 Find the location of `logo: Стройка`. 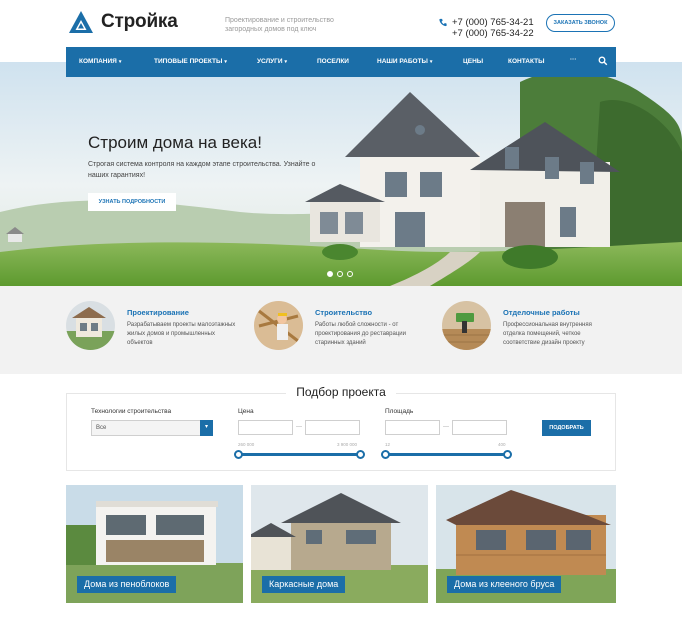

logo: Стройка is located at coordinates (123, 22).